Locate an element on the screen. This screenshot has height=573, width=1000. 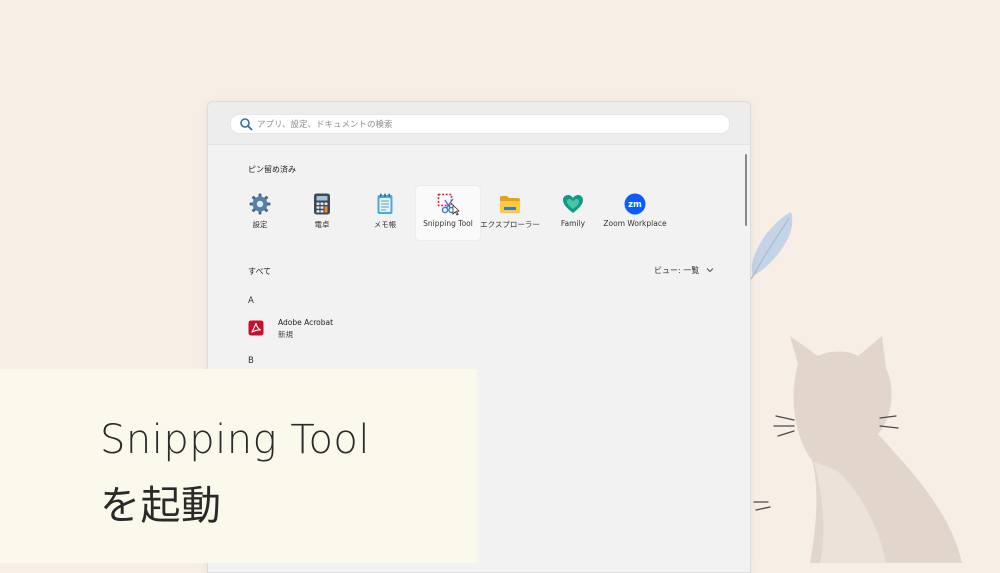
view-dropdown: ビュー: 一覧 is located at coordinates (684, 270).